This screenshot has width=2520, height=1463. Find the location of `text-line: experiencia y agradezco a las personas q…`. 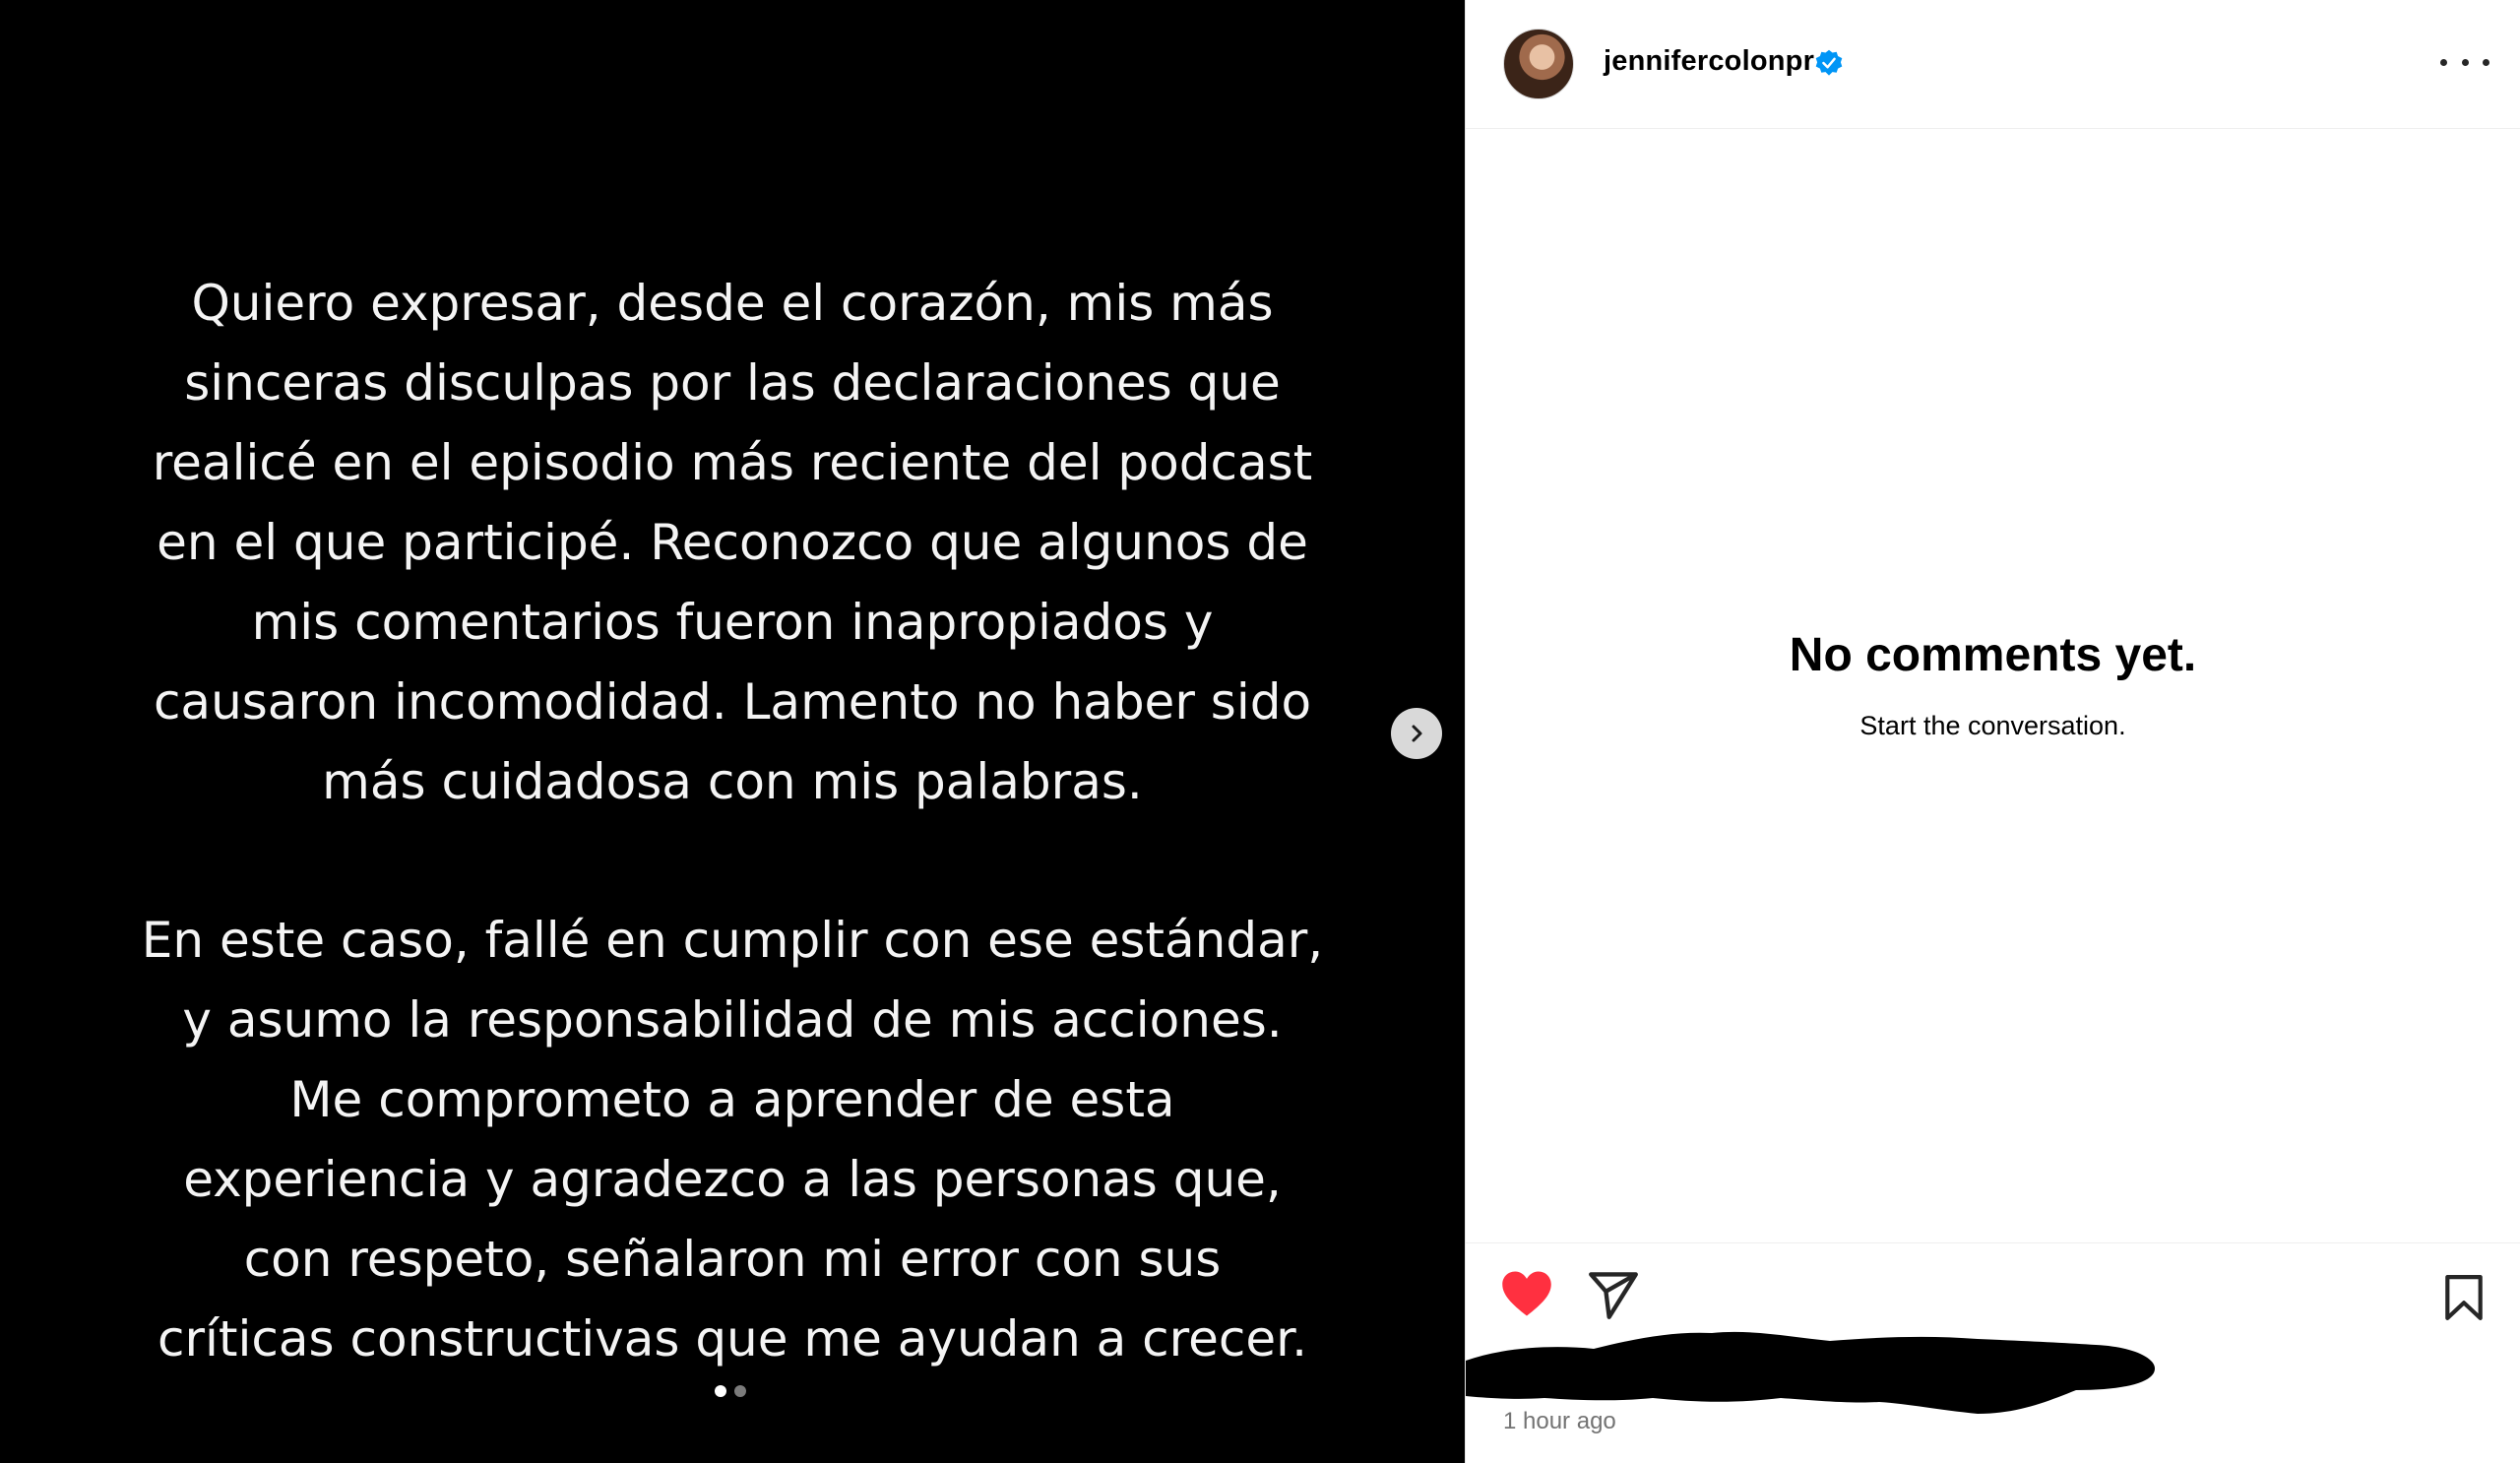

text-line: experiencia y agradezco a las personas q… is located at coordinates (732, 1179).